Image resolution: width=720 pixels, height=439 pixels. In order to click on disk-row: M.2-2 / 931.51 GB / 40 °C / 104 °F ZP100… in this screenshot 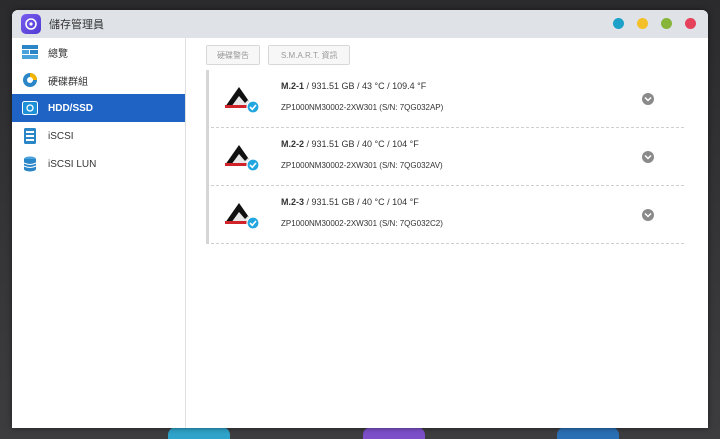, I will do `click(445, 157)`.